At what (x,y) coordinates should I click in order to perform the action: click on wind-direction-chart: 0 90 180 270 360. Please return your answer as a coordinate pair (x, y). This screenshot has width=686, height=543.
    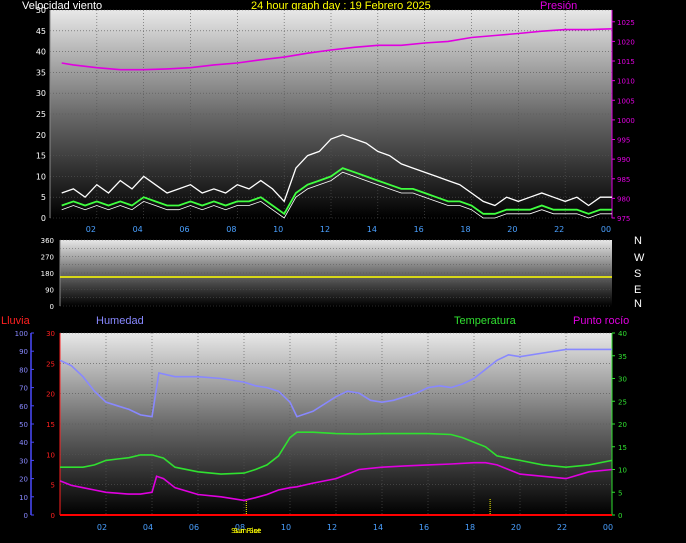
    Looking at the image, I should click on (326, 274).